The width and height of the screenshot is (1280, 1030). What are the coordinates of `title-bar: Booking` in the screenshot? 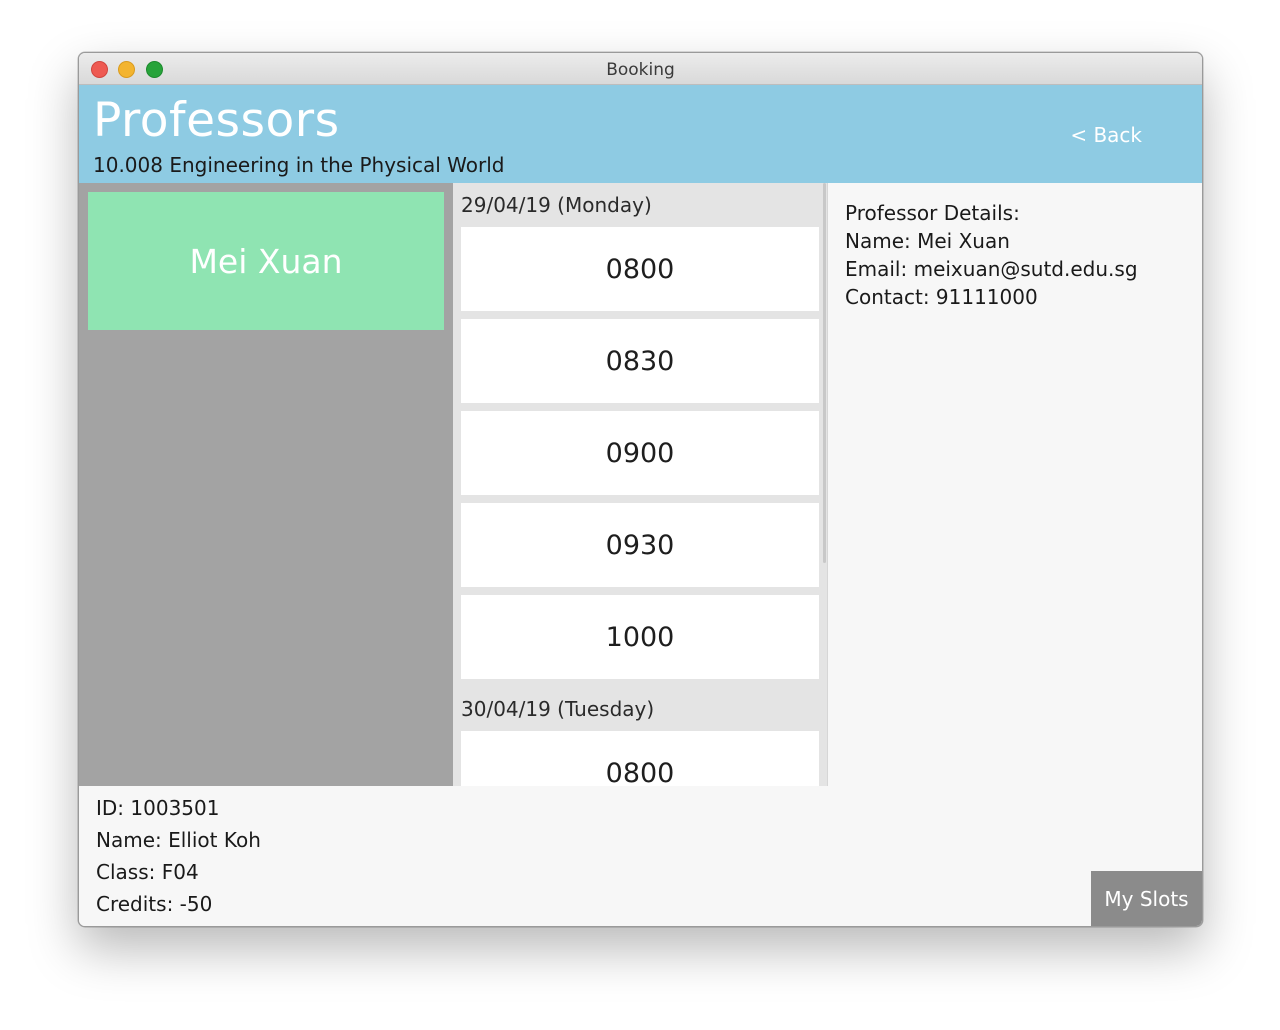 It's located at (640, 69).